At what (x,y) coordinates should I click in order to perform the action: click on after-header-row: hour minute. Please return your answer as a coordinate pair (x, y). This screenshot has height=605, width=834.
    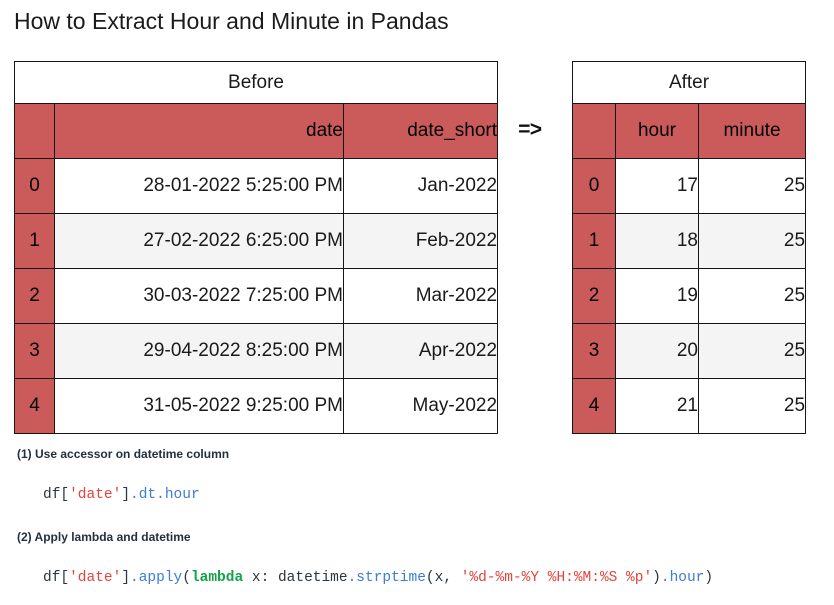
    Looking at the image, I should click on (689, 131).